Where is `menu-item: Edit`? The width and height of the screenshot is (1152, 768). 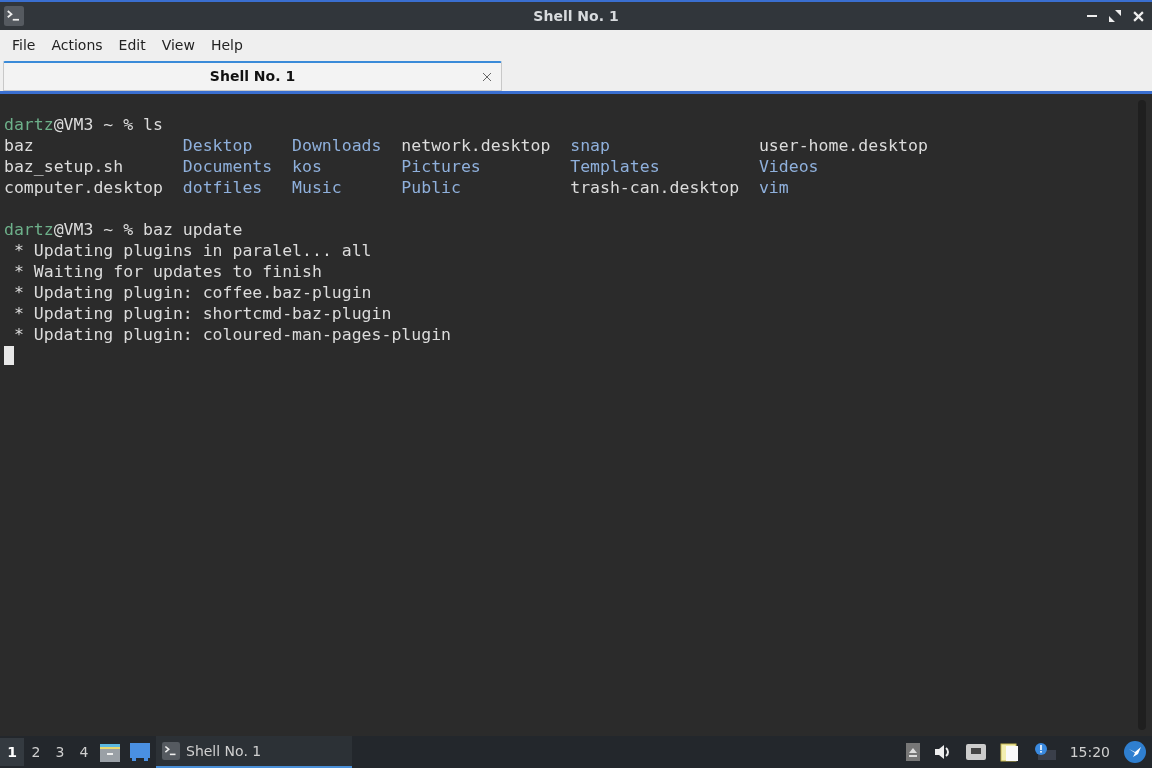
menu-item: Edit is located at coordinates (132, 45).